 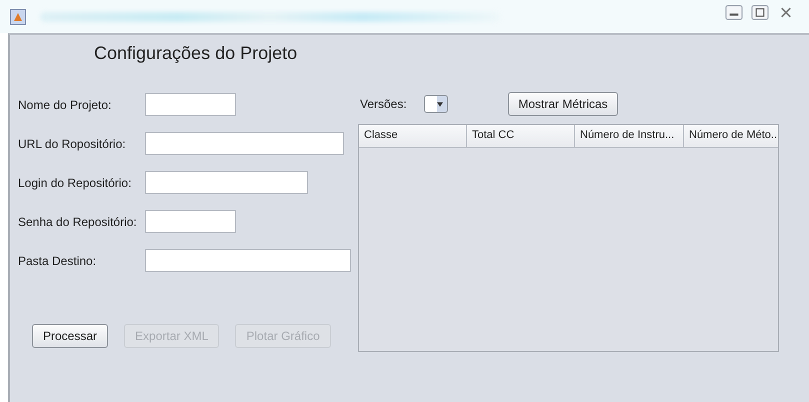 I want to click on versions-label: Versões:, so click(x=384, y=104).